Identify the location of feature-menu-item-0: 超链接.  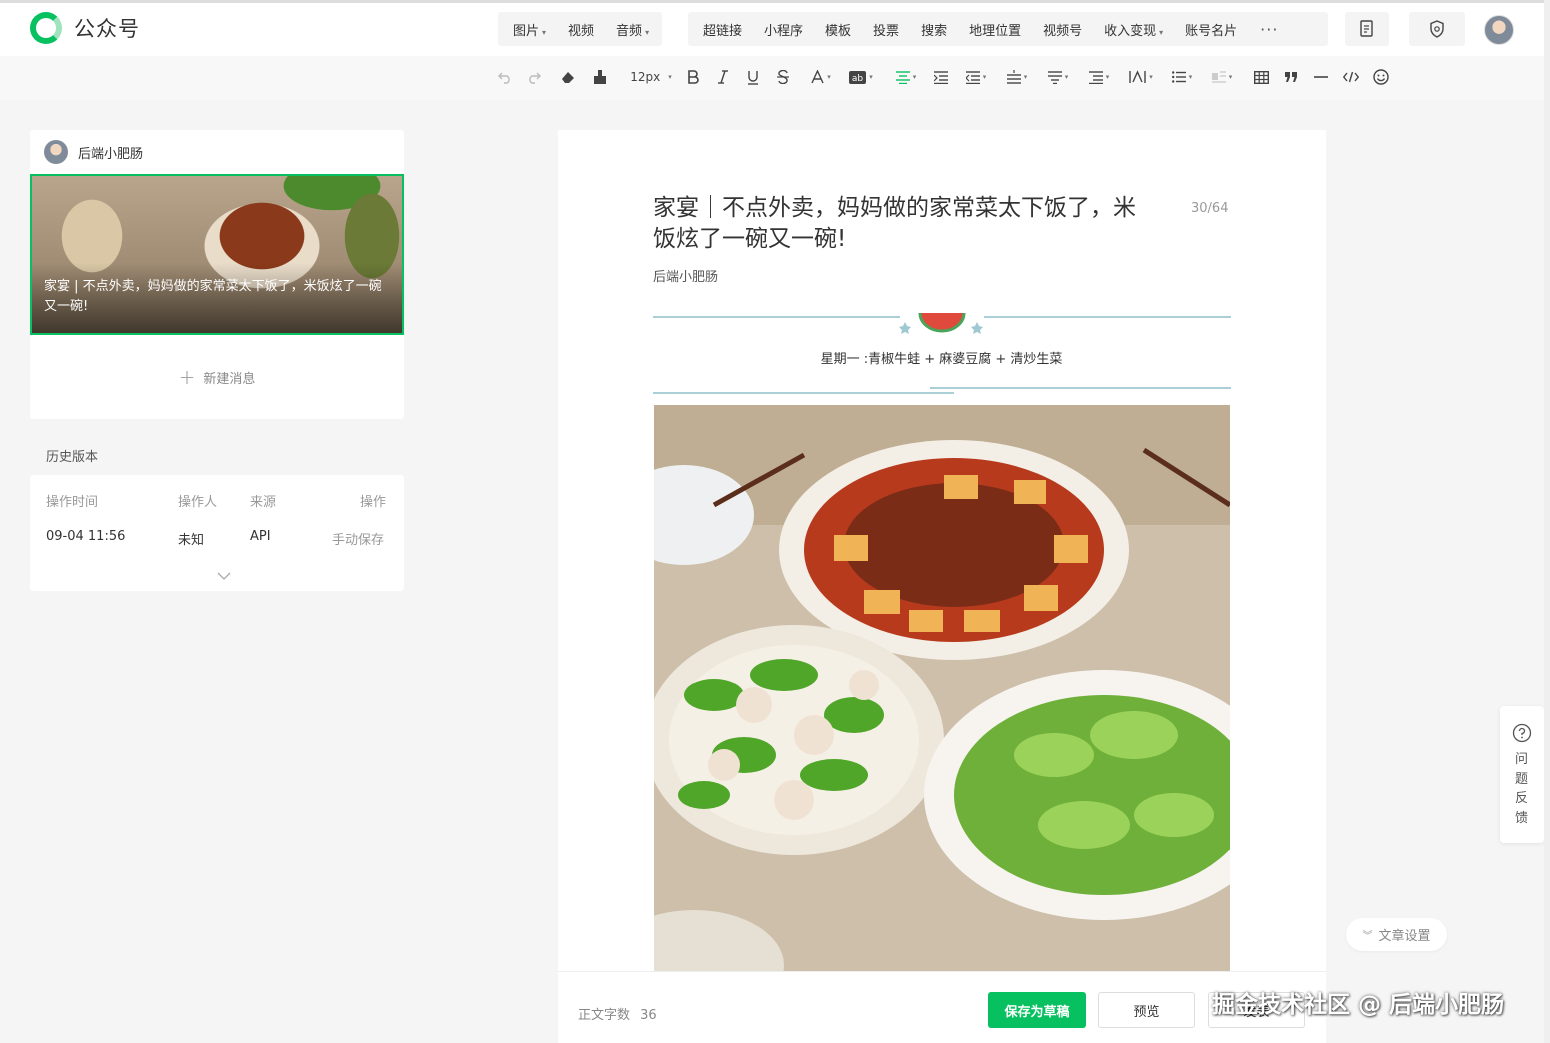
(722, 29).